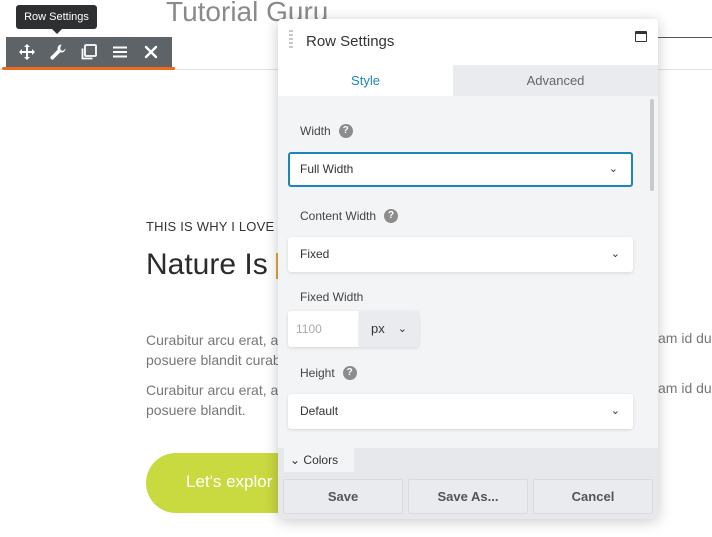  I want to click on cta-label: Let's explor, so click(229, 481).